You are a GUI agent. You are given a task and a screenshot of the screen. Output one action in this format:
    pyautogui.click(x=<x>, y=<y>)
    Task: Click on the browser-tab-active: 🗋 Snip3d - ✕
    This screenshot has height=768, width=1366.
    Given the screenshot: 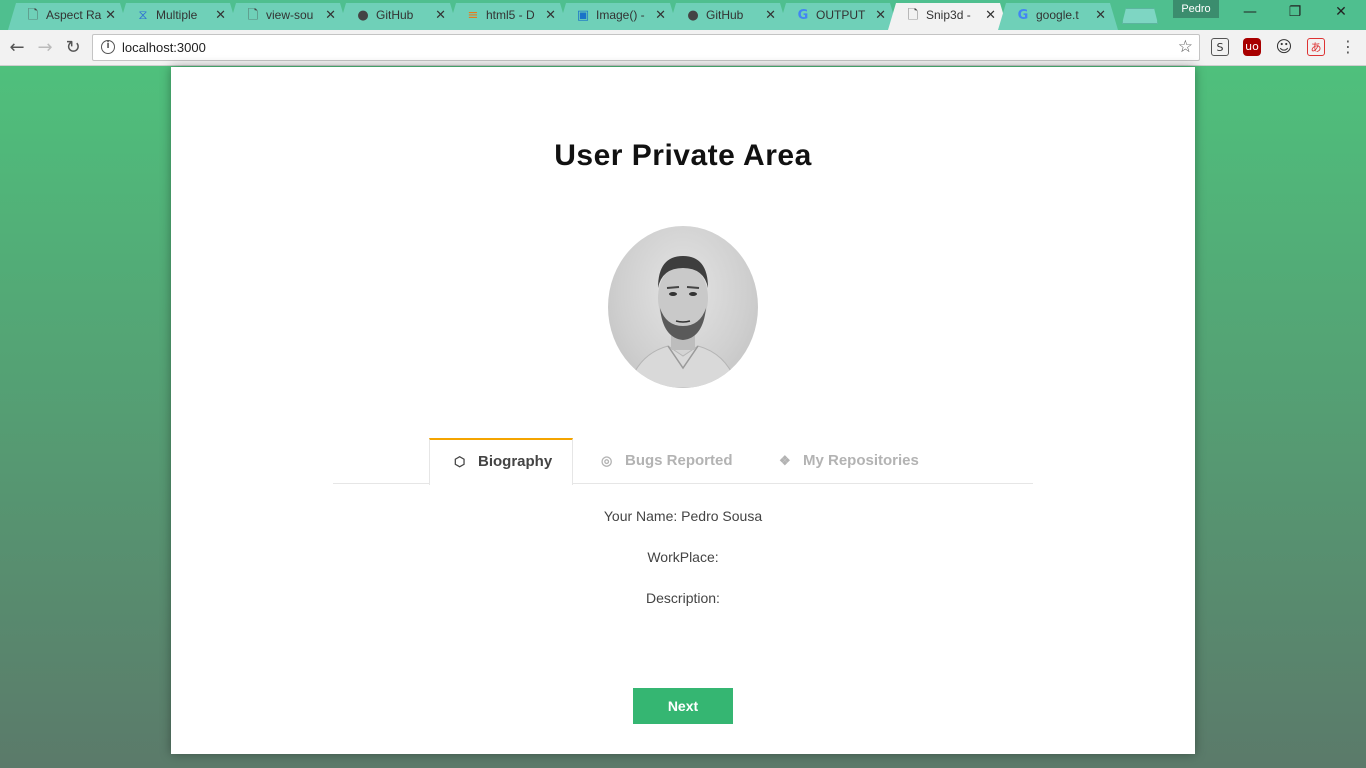 What is the action you would take?
    pyautogui.click(x=948, y=16)
    